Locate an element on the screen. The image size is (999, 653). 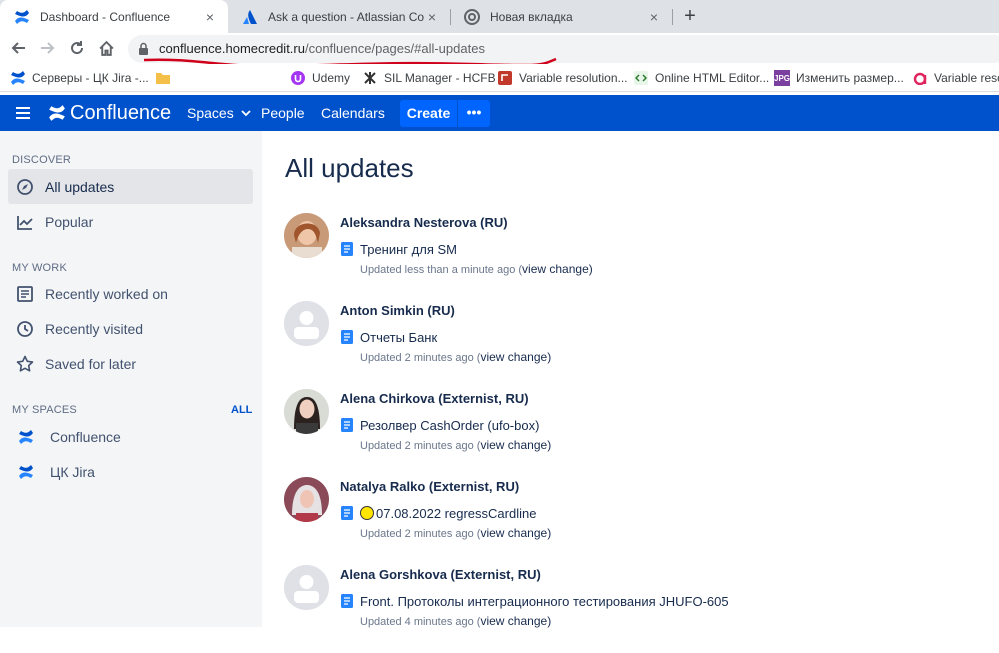
bookmark-sil-manager: SIL Manager - HCFB is located at coordinates (429, 78).